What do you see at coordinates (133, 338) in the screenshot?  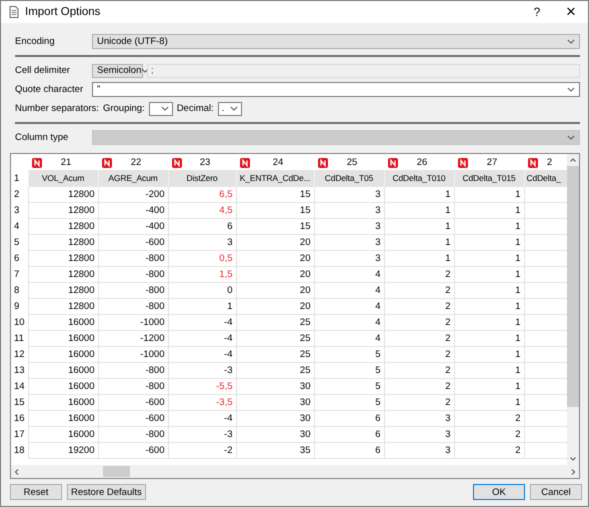 I see `table-cell: -1200` at bounding box center [133, 338].